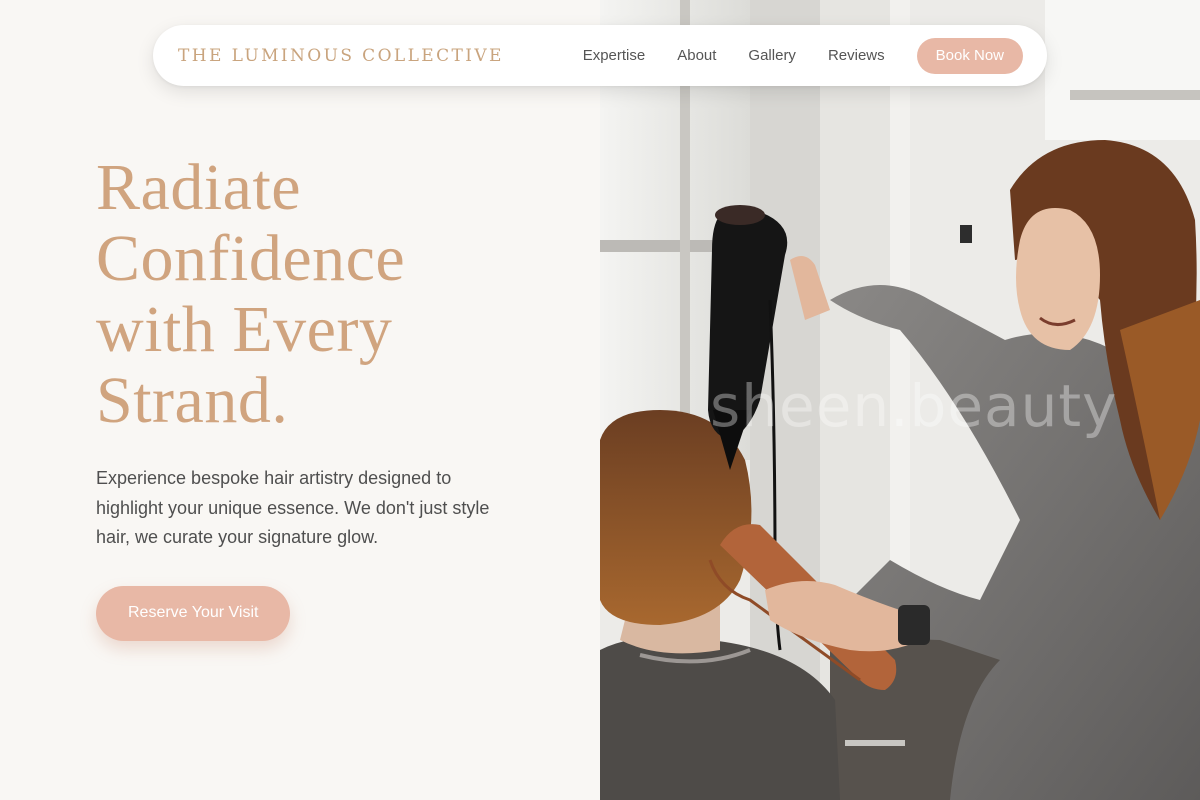  I want to click on hero-title-line: Radiate, so click(199, 187).